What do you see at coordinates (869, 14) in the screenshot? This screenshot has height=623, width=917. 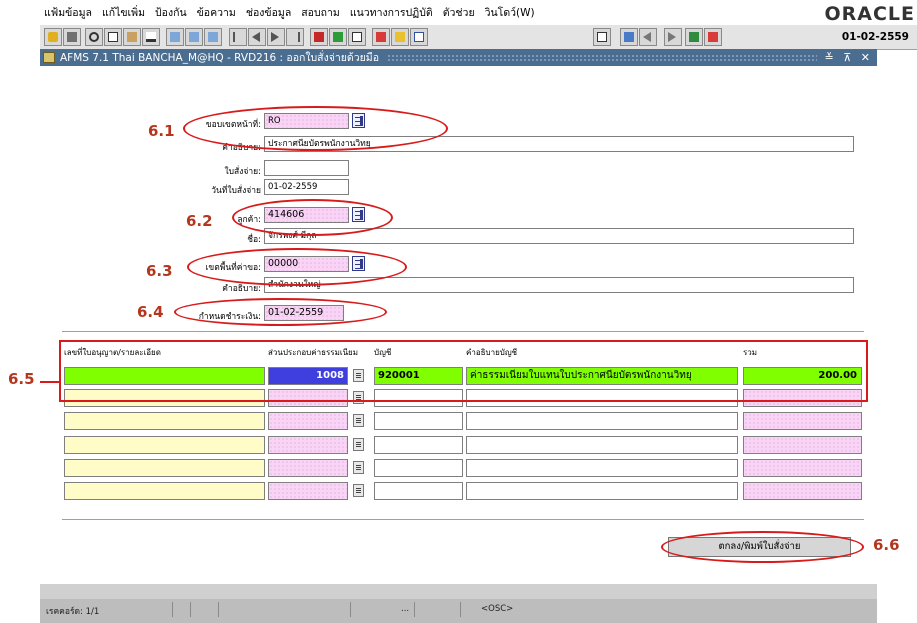 I see `oracle-logo: ORACLE` at bounding box center [869, 14].